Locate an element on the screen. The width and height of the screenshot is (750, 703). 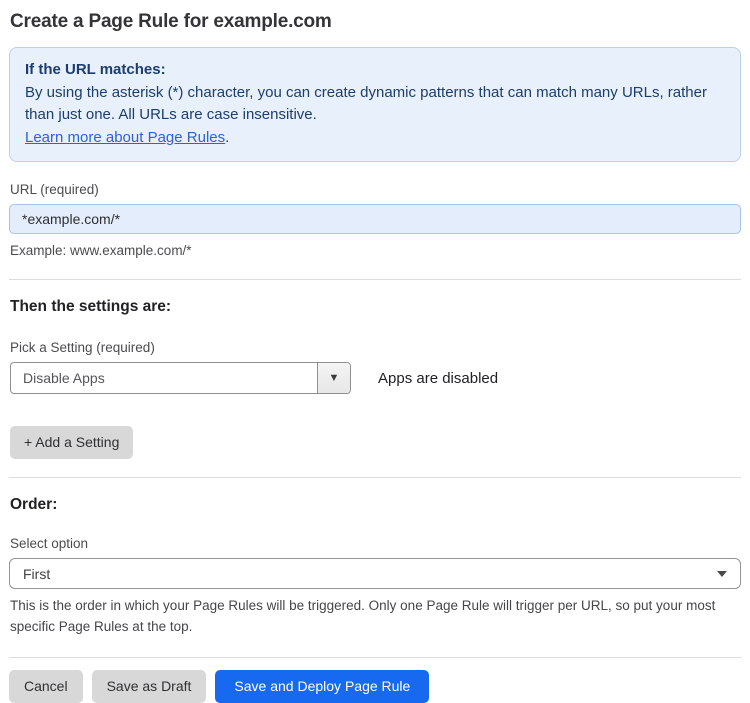
save-as-draft-button: Save as Draft is located at coordinates (149, 686).